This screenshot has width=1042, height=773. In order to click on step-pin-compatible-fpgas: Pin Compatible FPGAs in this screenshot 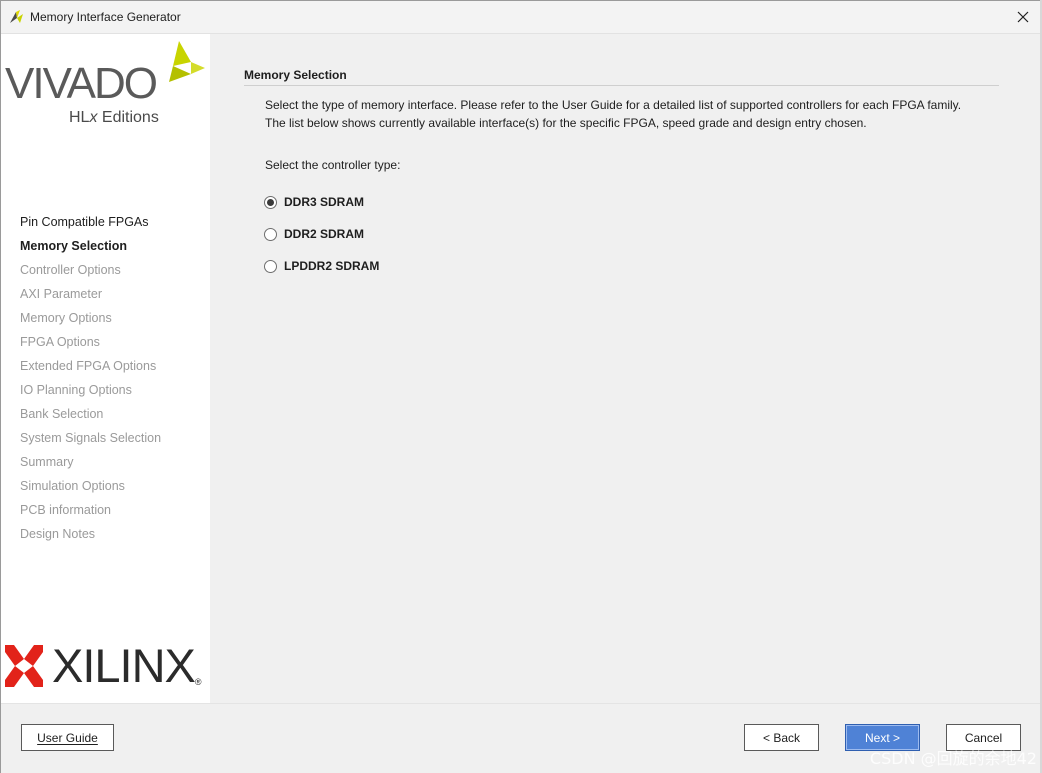, I will do `click(90, 226)`.